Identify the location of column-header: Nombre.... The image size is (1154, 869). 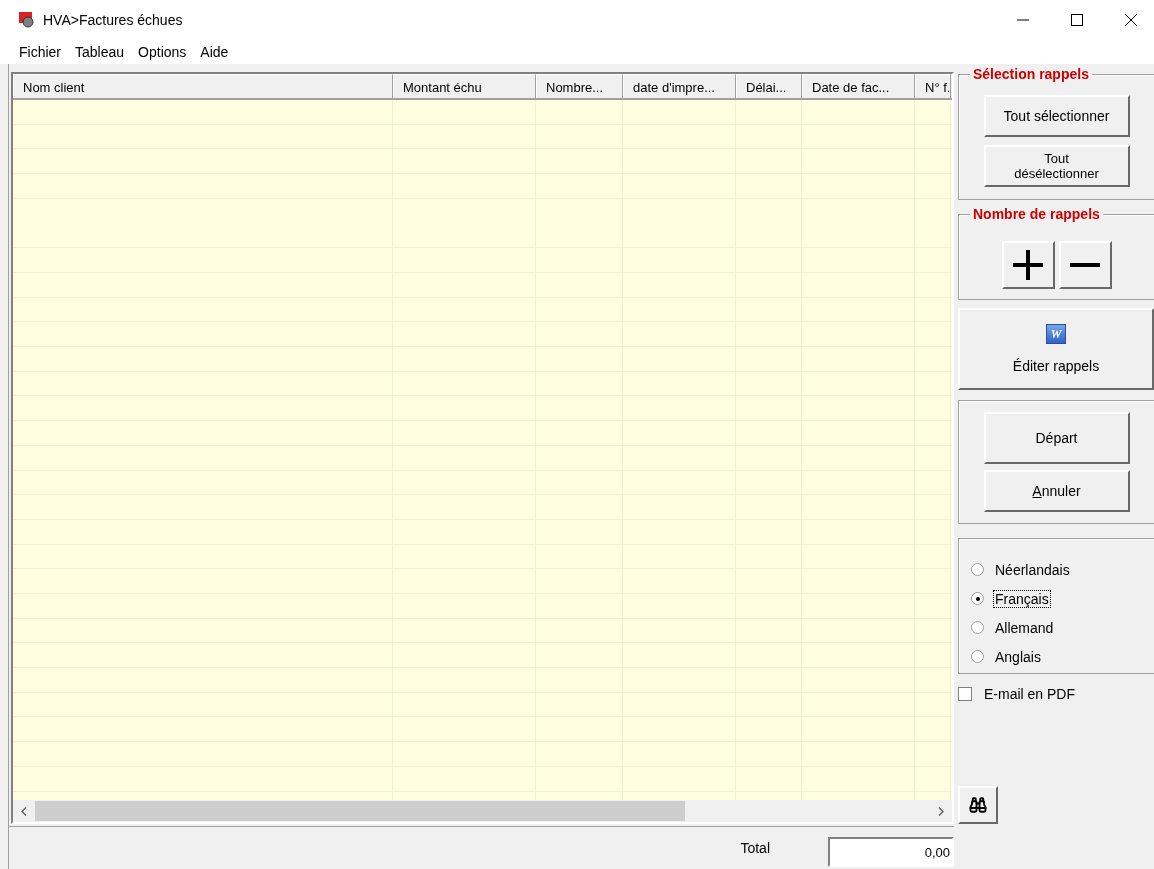
(579, 86).